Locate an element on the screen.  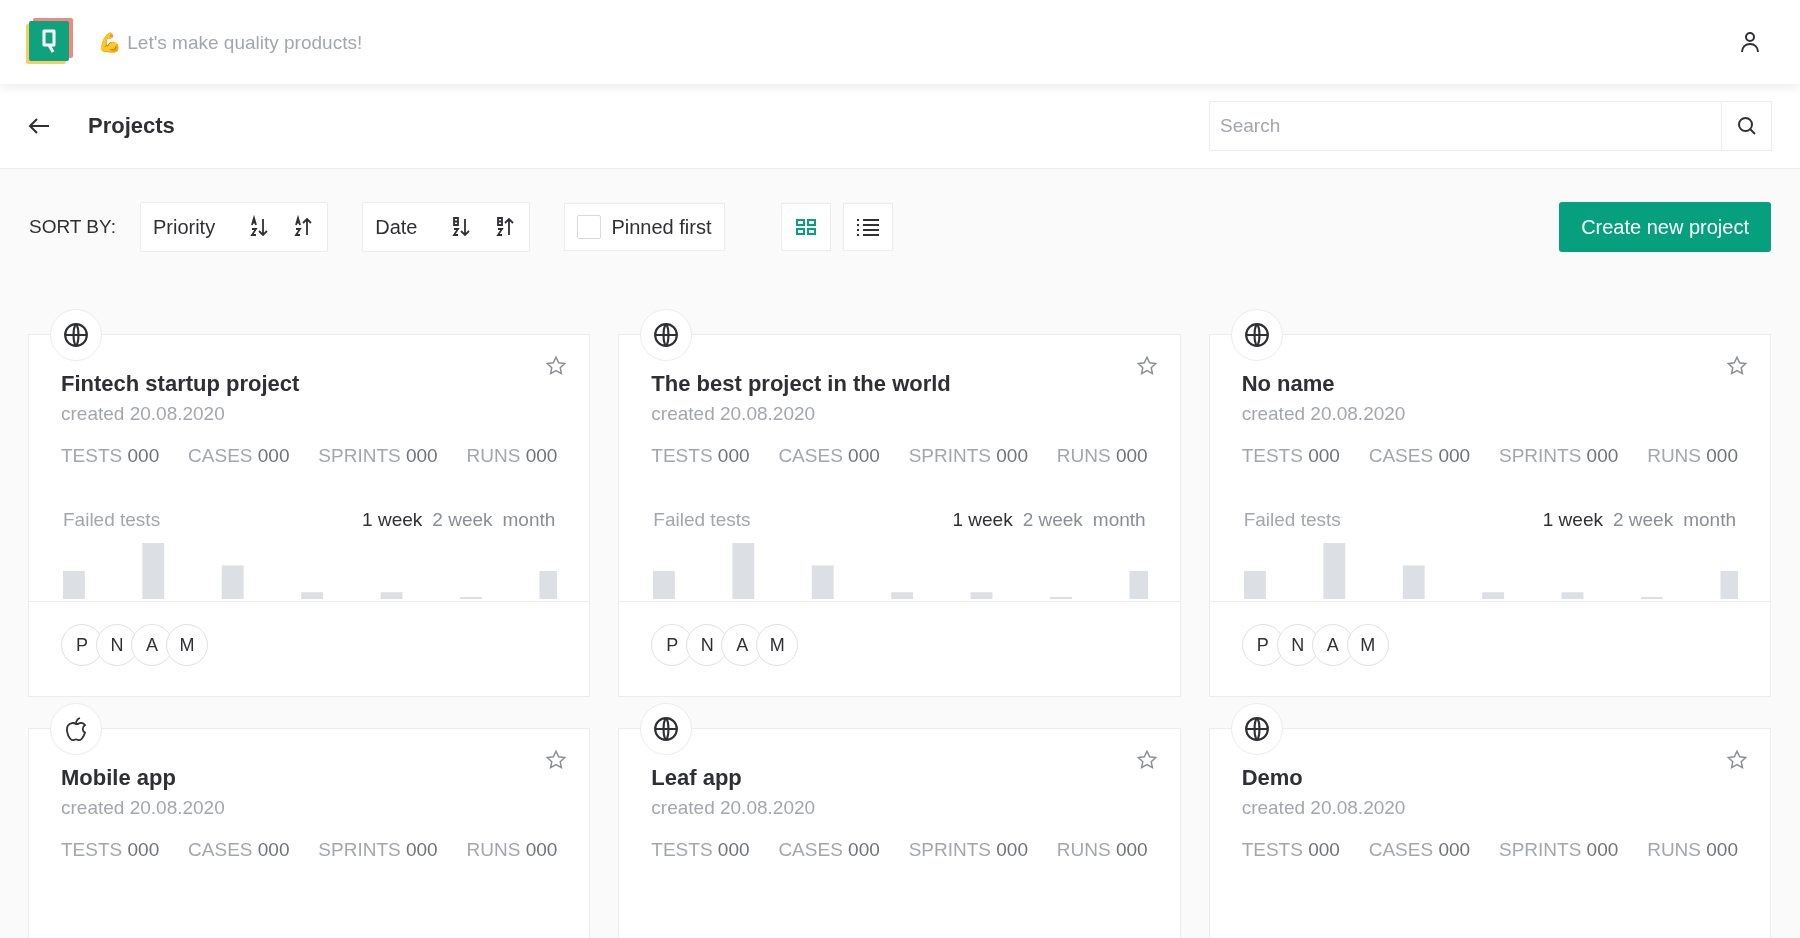
list-view-icon is located at coordinates (867, 227).